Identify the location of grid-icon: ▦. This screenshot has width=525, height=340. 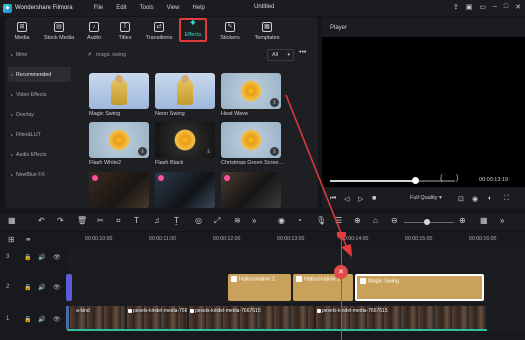
(484, 221).